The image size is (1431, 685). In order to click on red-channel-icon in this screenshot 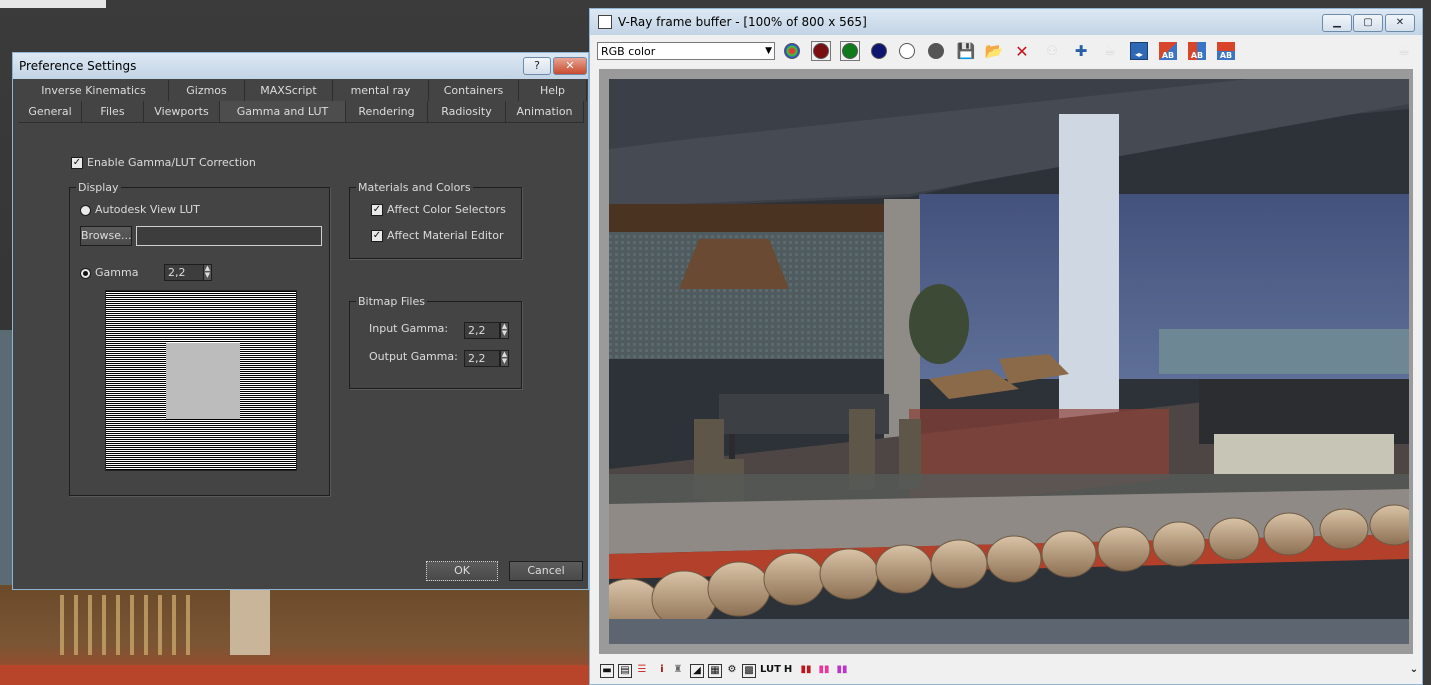, I will do `click(821, 51)`.